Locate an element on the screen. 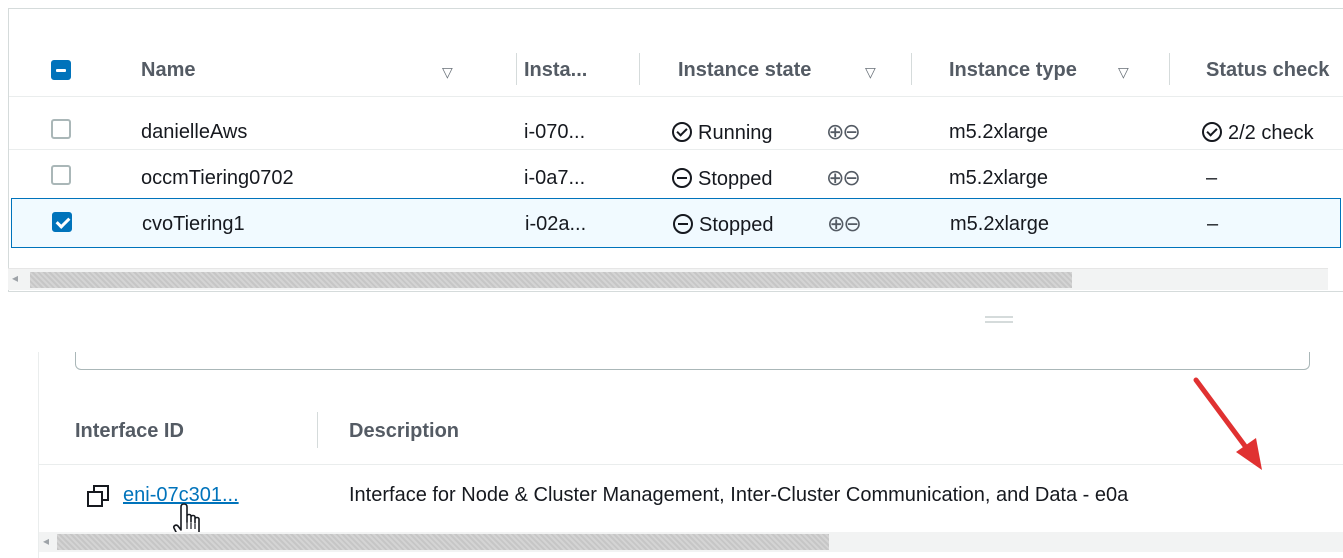 The image size is (1343, 558). instance-name: danielleAws is located at coordinates (194, 132).